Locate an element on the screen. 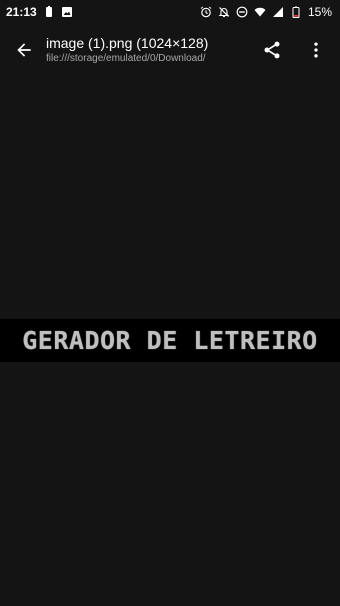 The image size is (340, 606). battery-low-icon is located at coordinates (296, 12).